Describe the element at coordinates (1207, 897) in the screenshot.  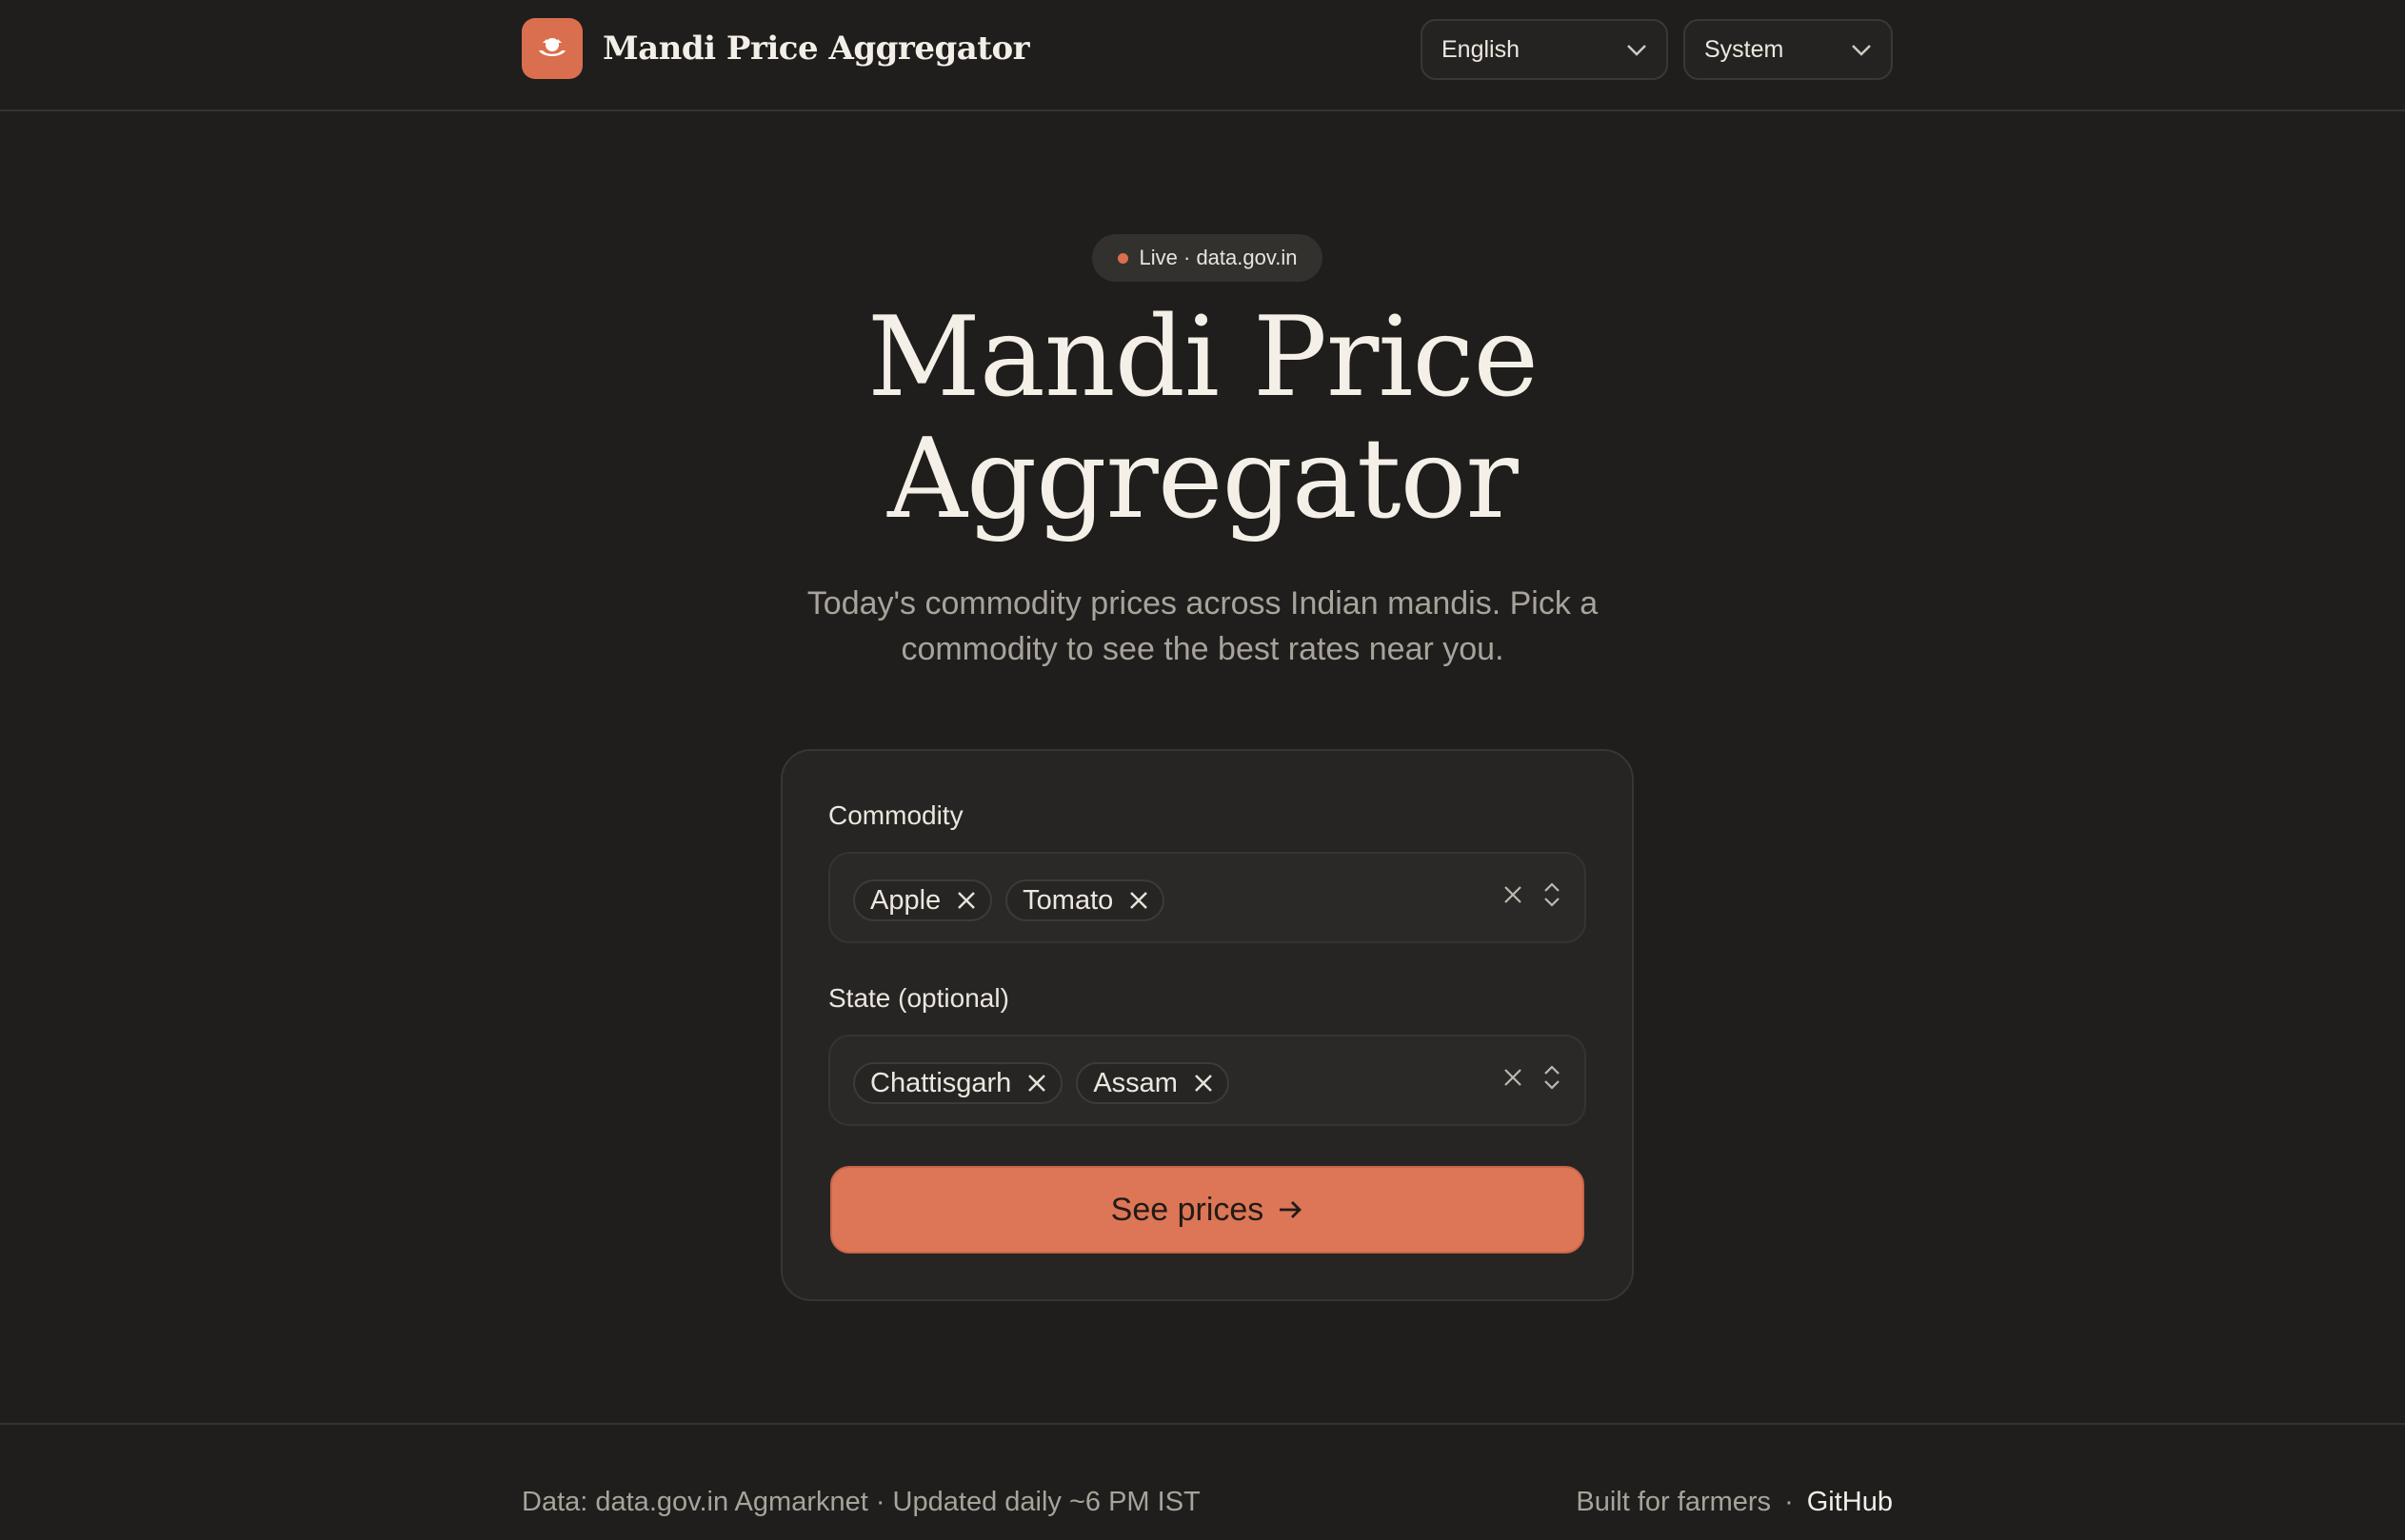
I see `commodity-combobox: Apple Tomato` at that location.